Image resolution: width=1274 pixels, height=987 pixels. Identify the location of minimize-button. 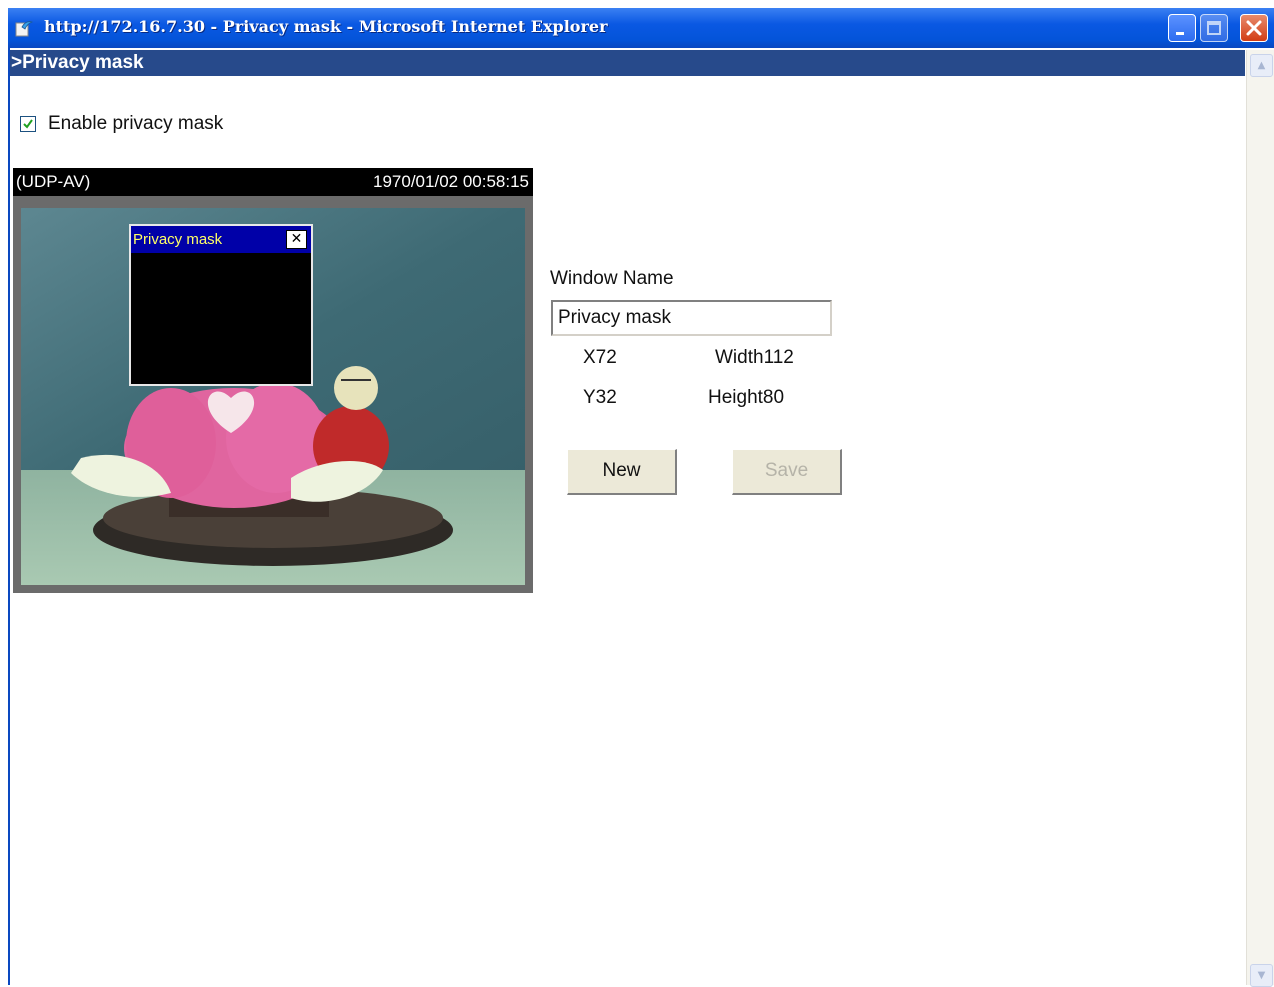
(1182, 28).